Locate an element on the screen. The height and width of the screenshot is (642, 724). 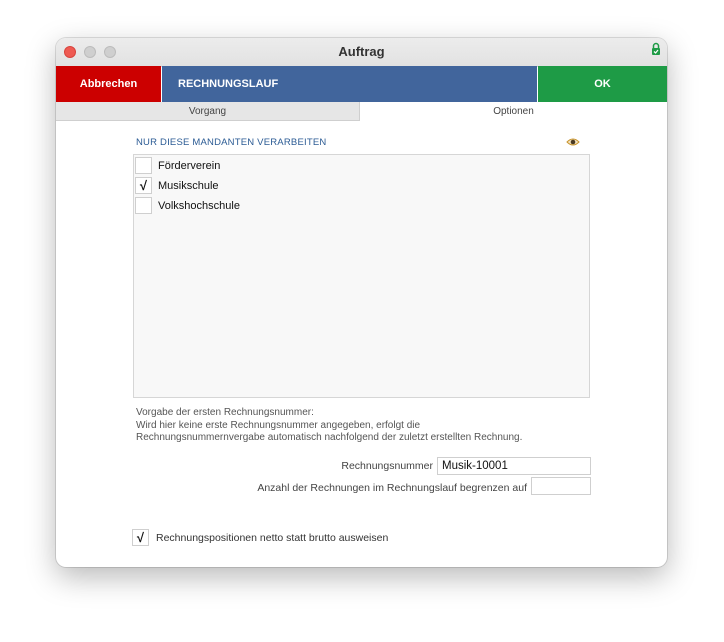
ok-button: OK is located at coordinates (602, 84).